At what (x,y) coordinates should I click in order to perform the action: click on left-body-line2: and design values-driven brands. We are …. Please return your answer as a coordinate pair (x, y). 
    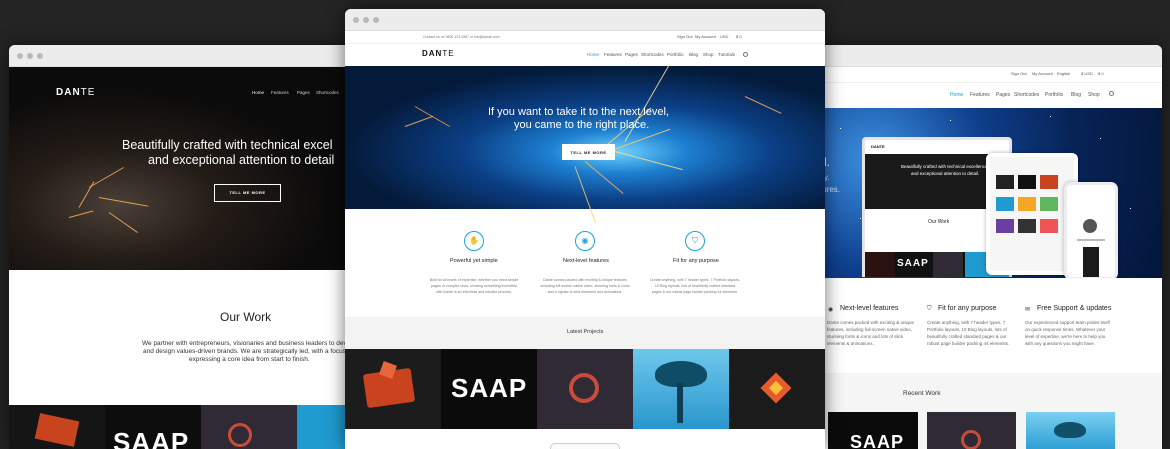
    Looking at the image, I should click on (244, 351).